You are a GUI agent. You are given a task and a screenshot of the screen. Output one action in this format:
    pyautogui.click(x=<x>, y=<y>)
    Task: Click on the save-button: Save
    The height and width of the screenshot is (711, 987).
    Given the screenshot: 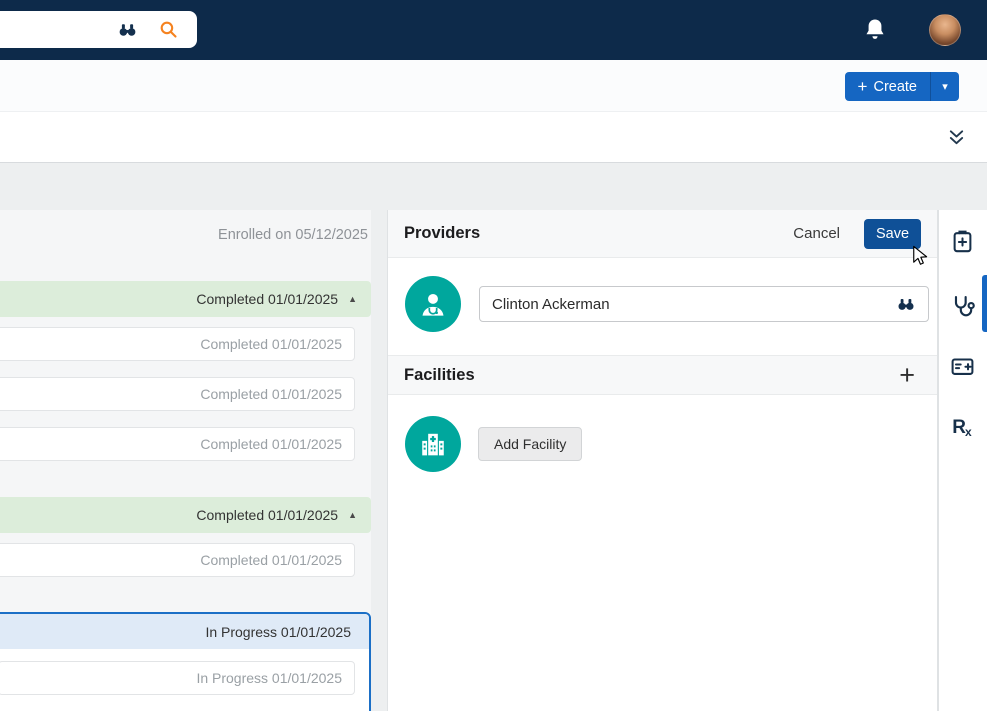 What is the action you would take?
    pyautogui.click(x=892, y=233)
    